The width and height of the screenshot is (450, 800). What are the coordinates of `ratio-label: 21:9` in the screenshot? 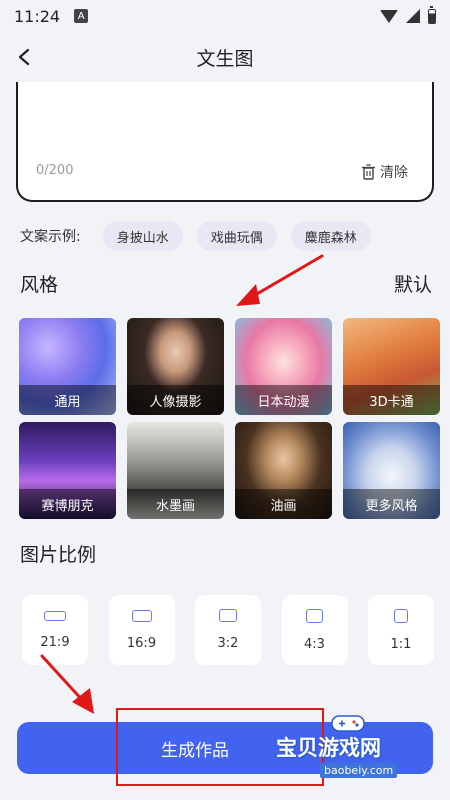 It's located at (55, 642).